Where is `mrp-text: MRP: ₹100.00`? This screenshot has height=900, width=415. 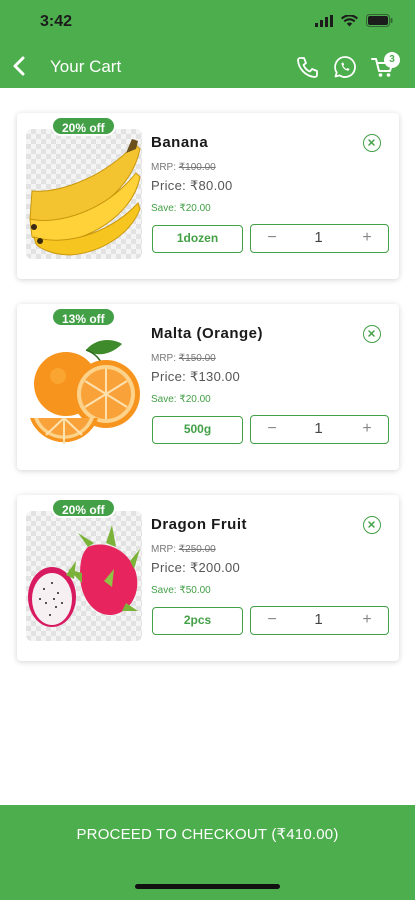 mrp-text: MRP: ₹100.00 is located at coordinates (183, 167).